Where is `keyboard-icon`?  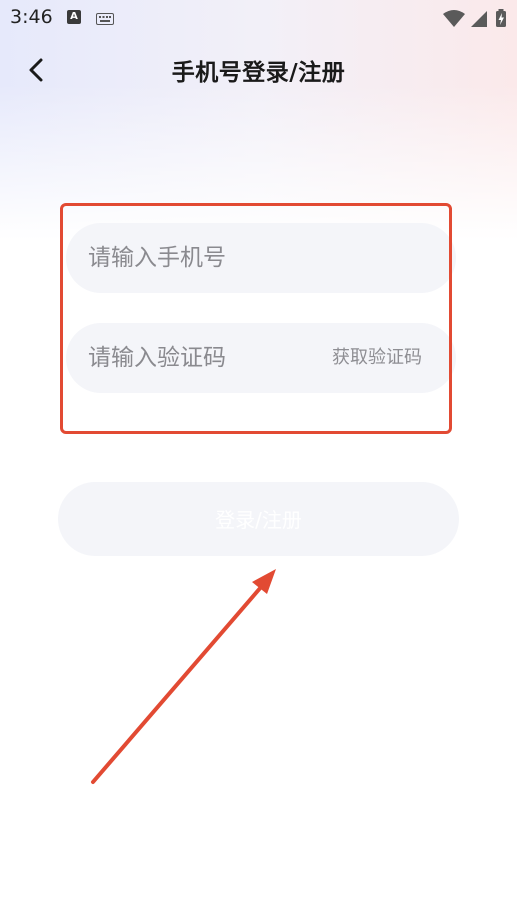 keyboard-icon is located at coordinates (105, 19).